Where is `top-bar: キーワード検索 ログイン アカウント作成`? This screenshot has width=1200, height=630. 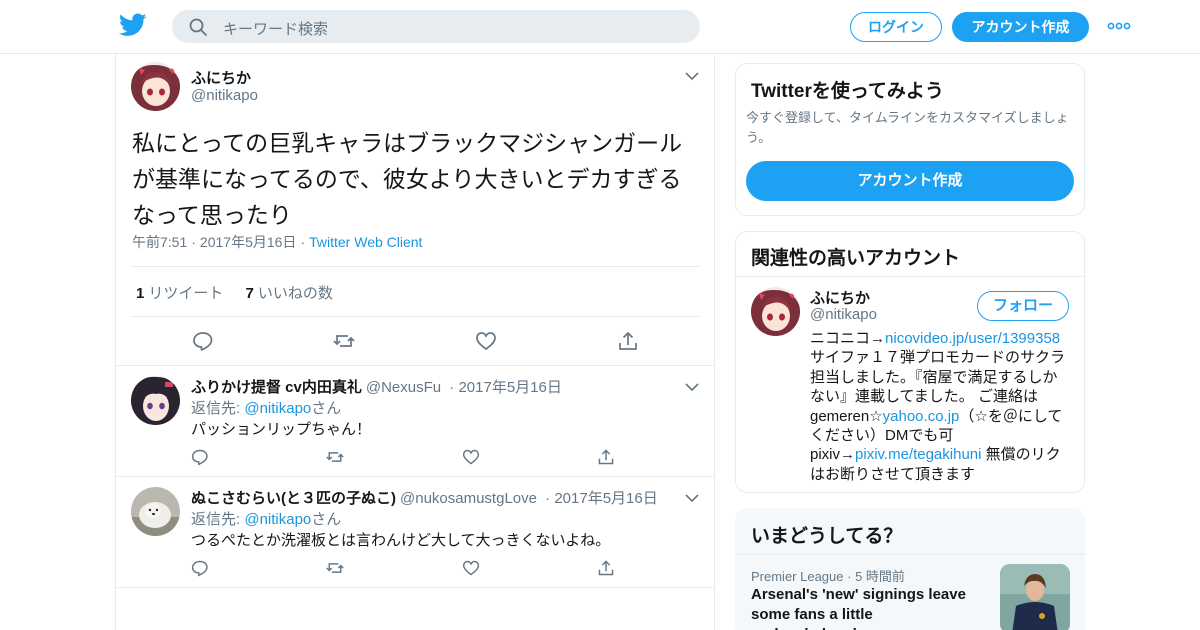
top-bar: キーワード検索 ログイン アカウント作成 is located at coordinates (600, 27).